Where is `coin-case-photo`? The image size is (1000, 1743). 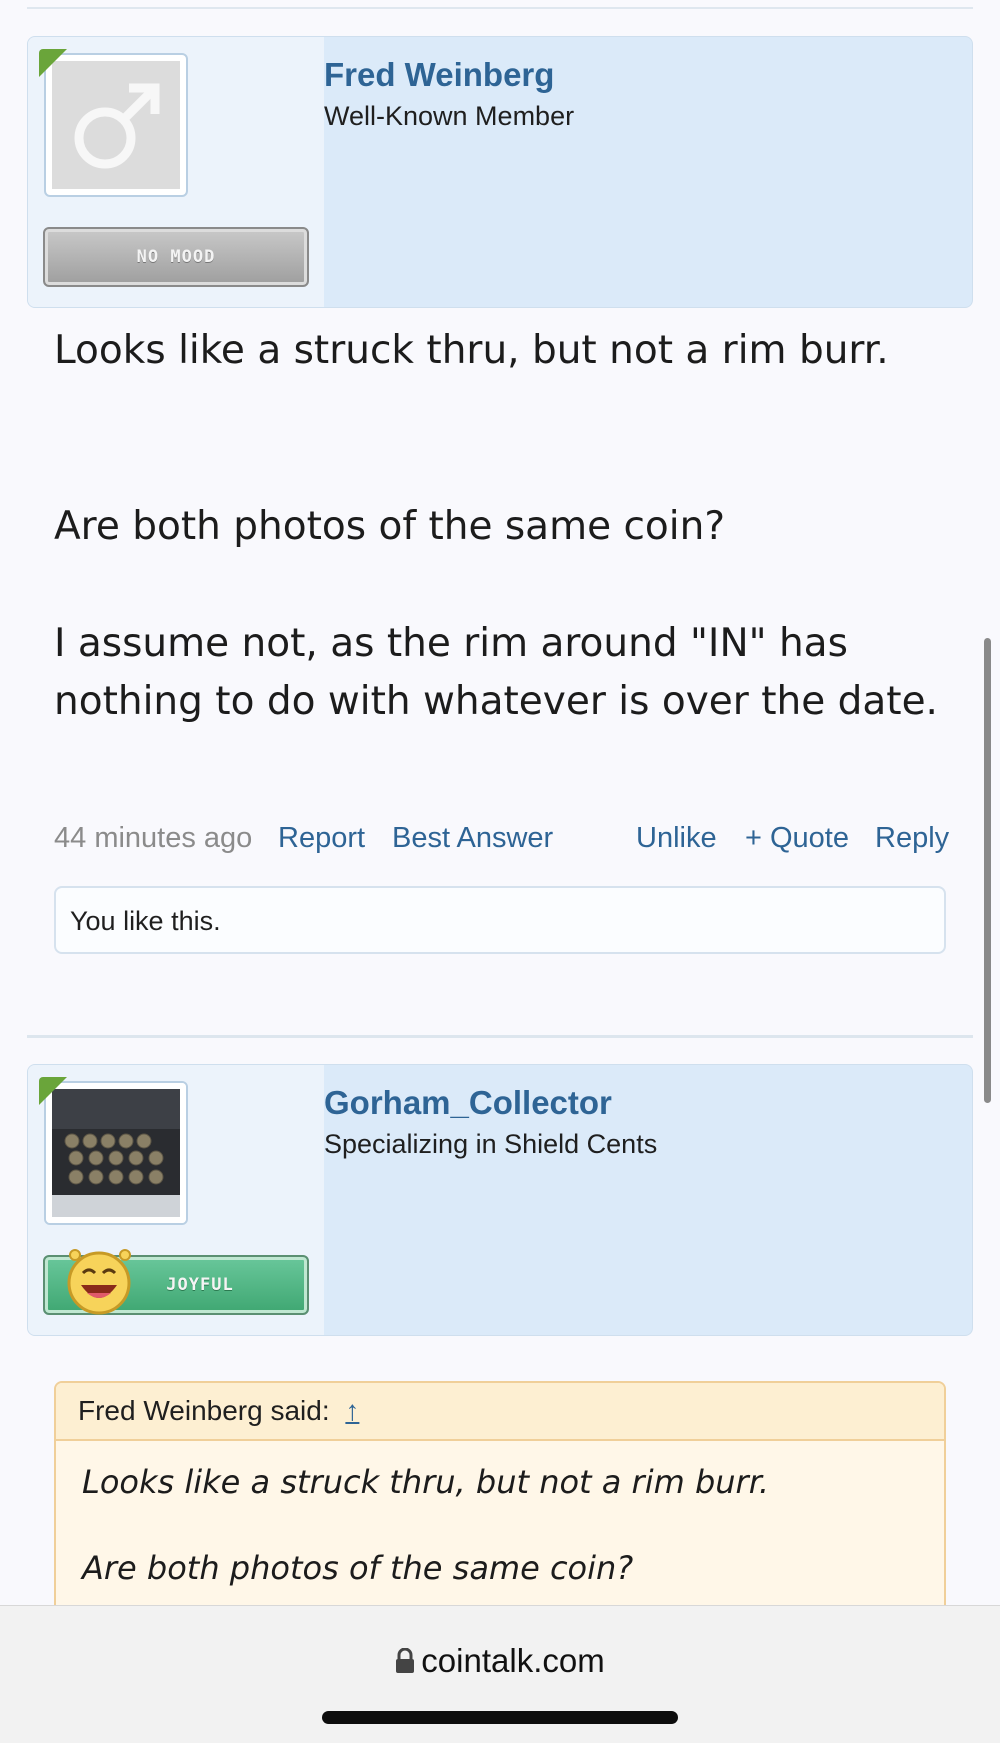 coin-case-photo is located at coordinates (116, 1153).